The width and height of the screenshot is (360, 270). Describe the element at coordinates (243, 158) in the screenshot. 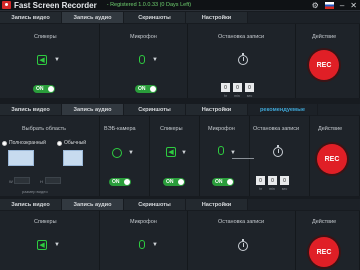

I see `mic-volume-slider` at that location.